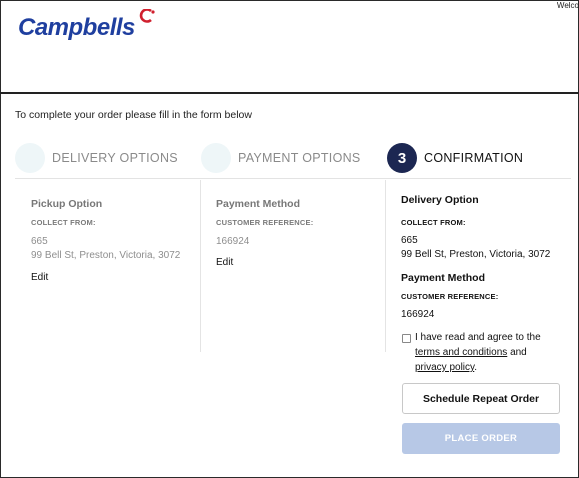 Image resolution: width=579 pixels, height=478 pixels. Describe the element at coordinates (224, 262) in the screenshot. I see `edit-payment-link: Edit` at that location.